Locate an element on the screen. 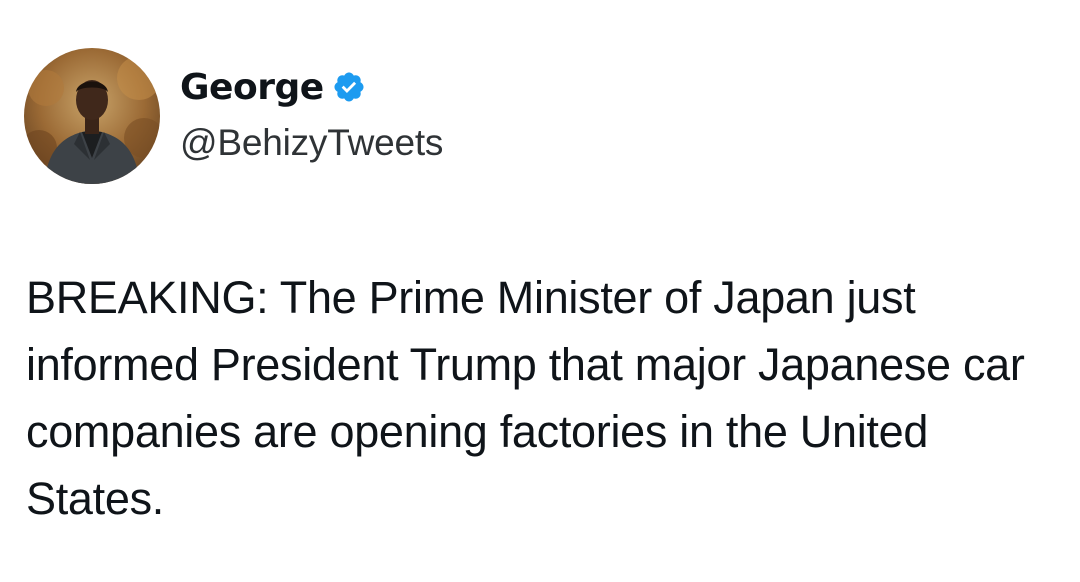 Image resolution: width=1080 pixels, height=582 pixels. author-handle: @BehizyTweets is located at coordinates (311, 143).